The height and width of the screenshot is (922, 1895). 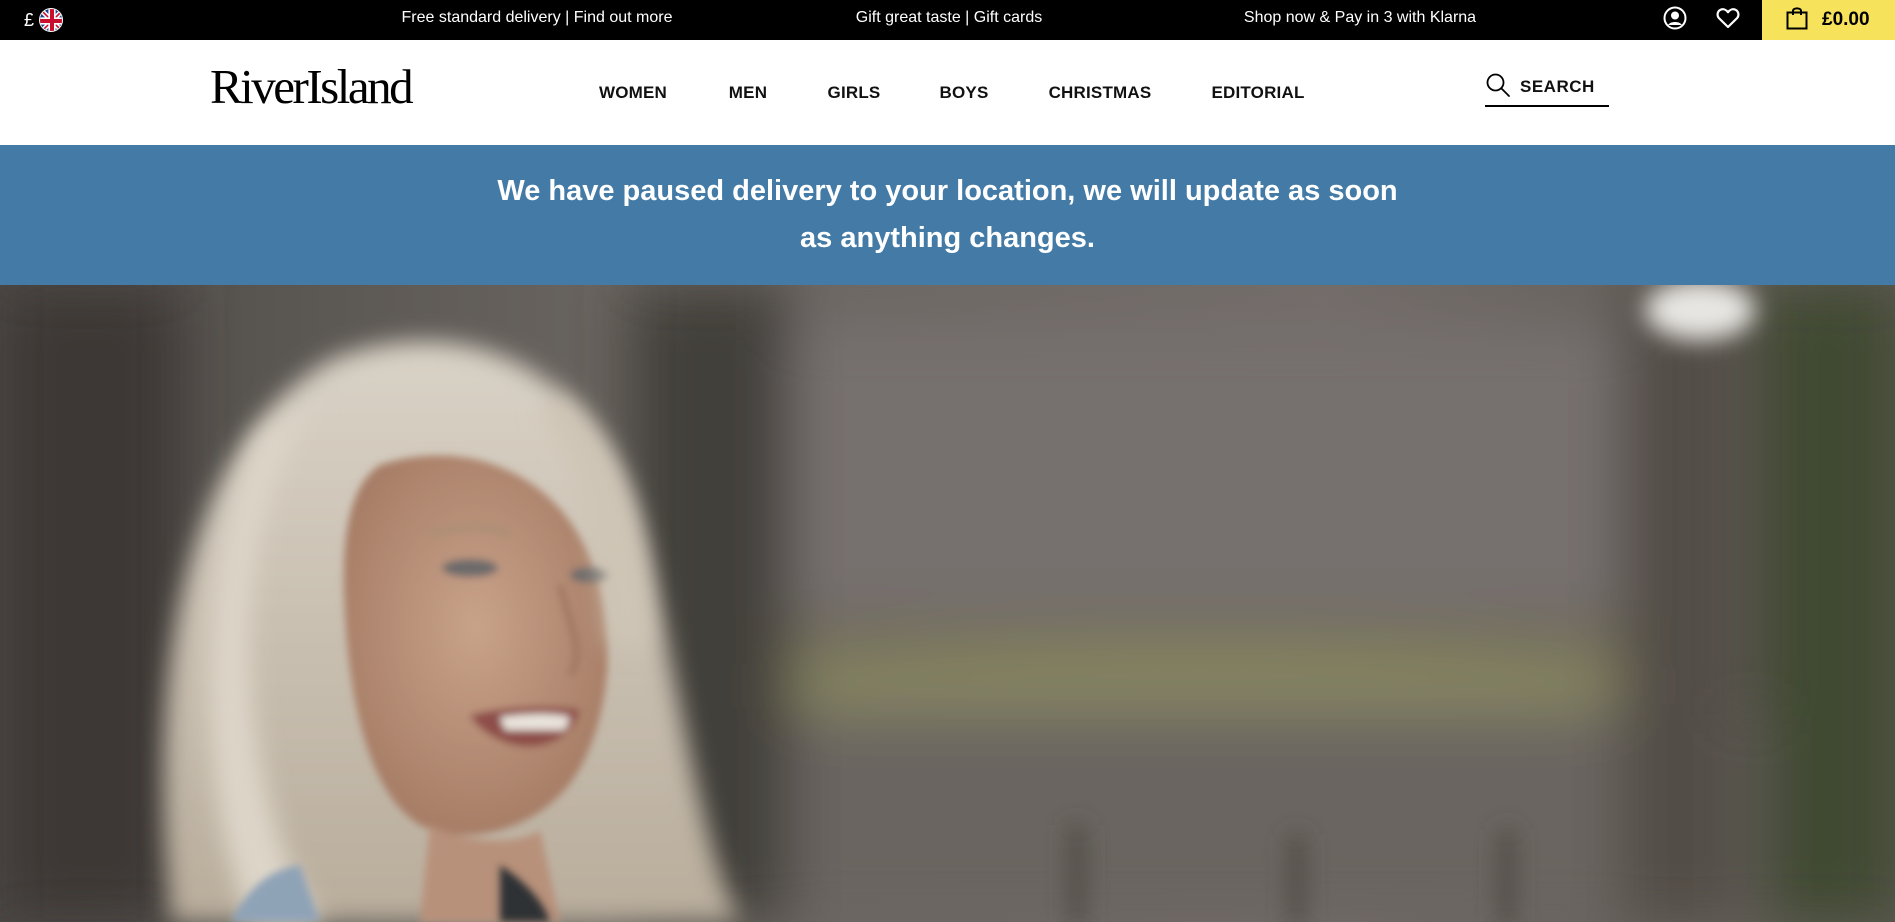 I want to click on nav-girls: GIRLS, so click(x=854, y=93).